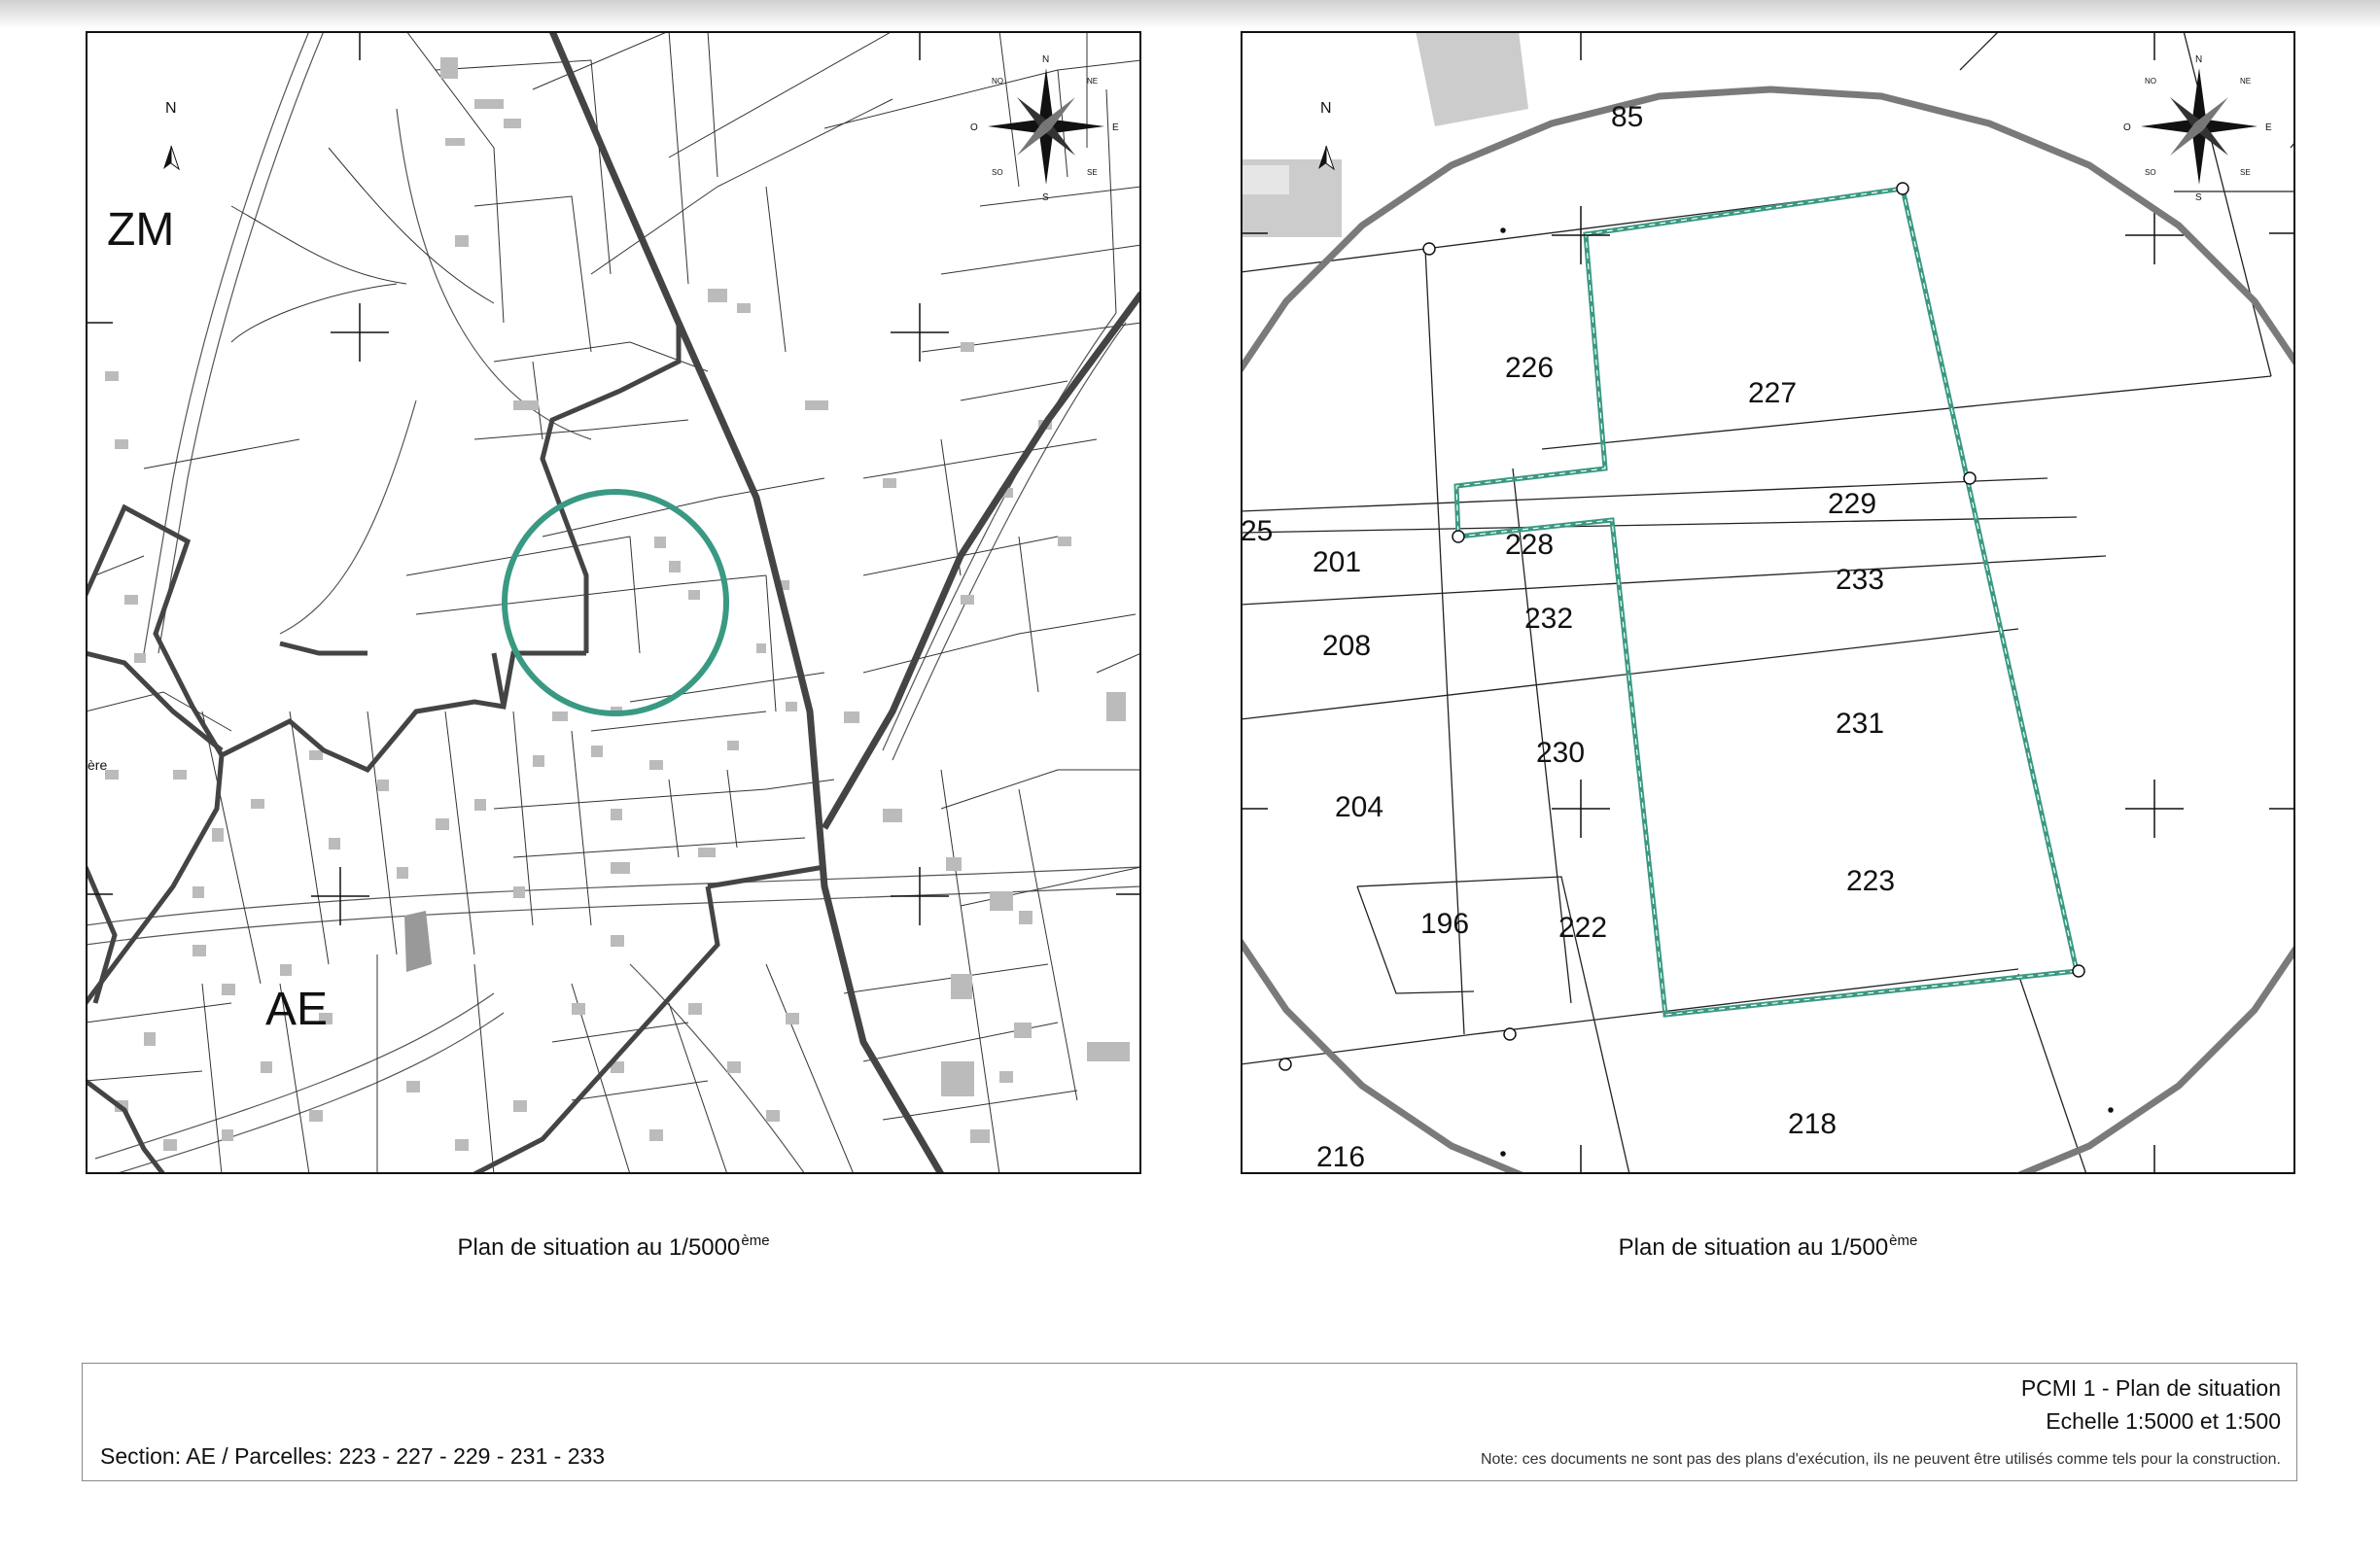 The width and height of the screenshot is (2380, 1561). Describe the element at coordinates (1582, 928) in the screenshot. I see `parcel-label-222: 222` at that location.